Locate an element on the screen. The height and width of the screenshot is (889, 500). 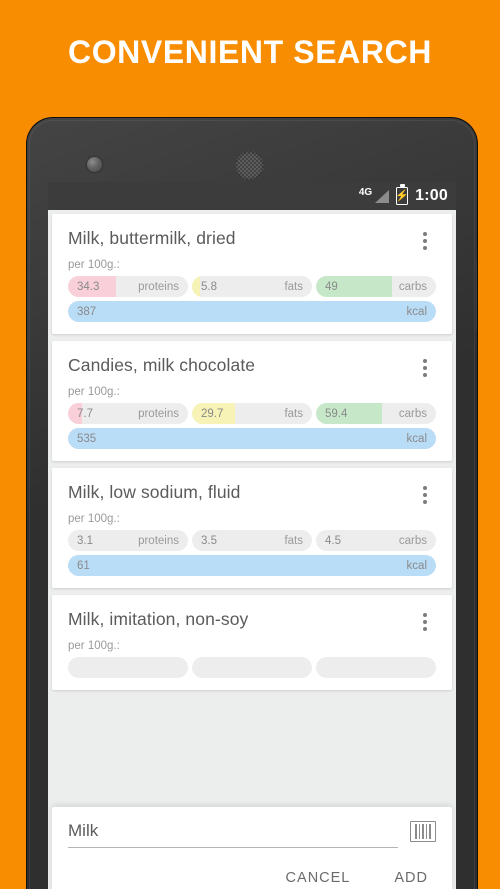
cancel-button: CANCEL is located at coordinates (318, 878).